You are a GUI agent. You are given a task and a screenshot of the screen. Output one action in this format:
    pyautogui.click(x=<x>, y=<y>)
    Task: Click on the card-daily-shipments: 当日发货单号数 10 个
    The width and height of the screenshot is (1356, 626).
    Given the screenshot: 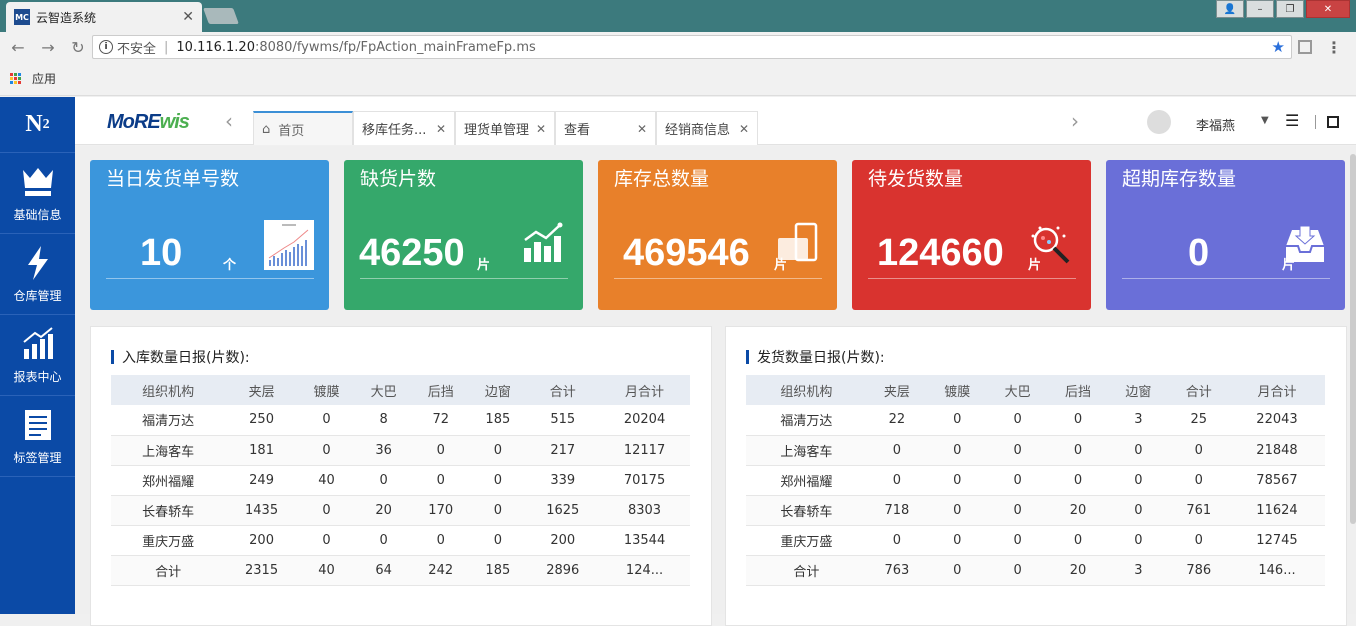 What is the action you would take?
    pyautogui.click(x=209, y=235)
    